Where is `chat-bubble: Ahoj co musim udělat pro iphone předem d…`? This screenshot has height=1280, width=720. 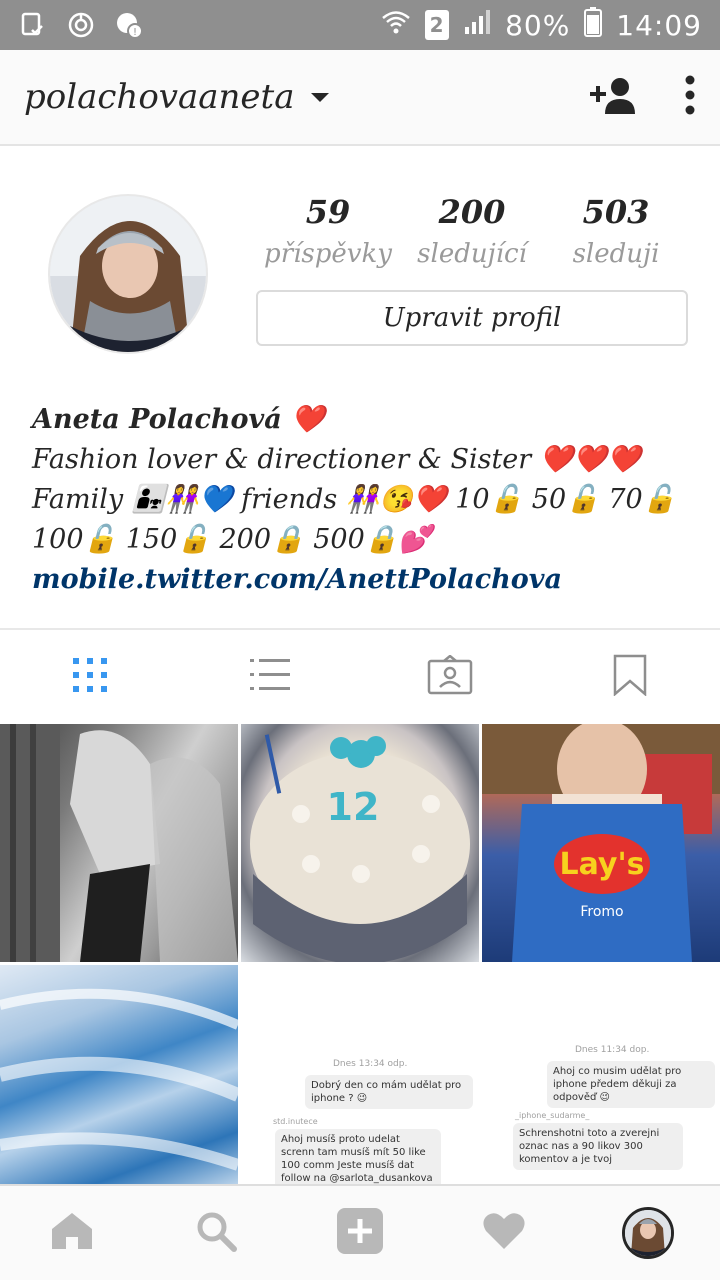 chat-bubble: Ahoj co musim udělat pro iphone předem d… is located at coordinates (631, 1084).